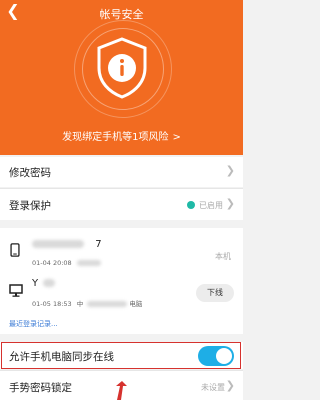  I want to click on risk-warning-link: 发现绑定手机等1项风险 >, so click(121, 135).